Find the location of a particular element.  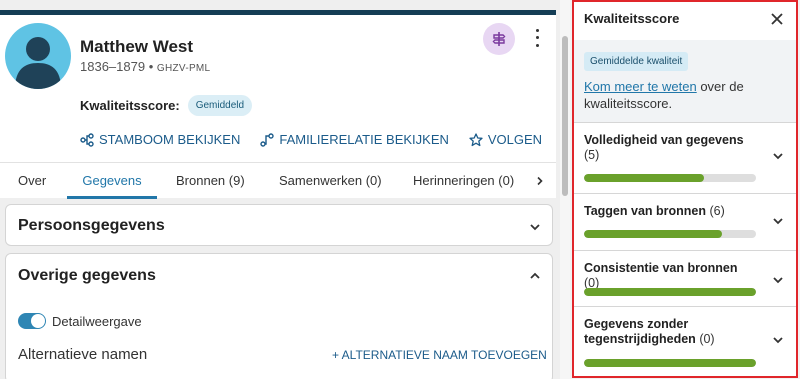

tab-herinneringen: Herinneringen (0) is located at coordinates (463, 181).